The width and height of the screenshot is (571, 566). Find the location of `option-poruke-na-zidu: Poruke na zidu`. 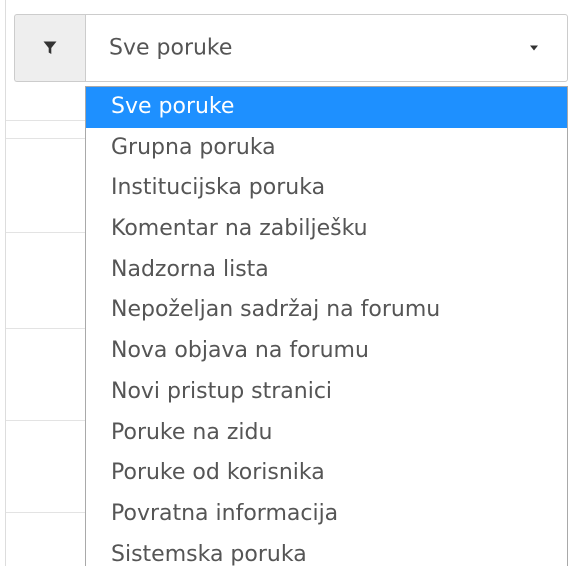

option-poruke-na-zidu: Poruke na zidu is located at coordinates (326, 433).